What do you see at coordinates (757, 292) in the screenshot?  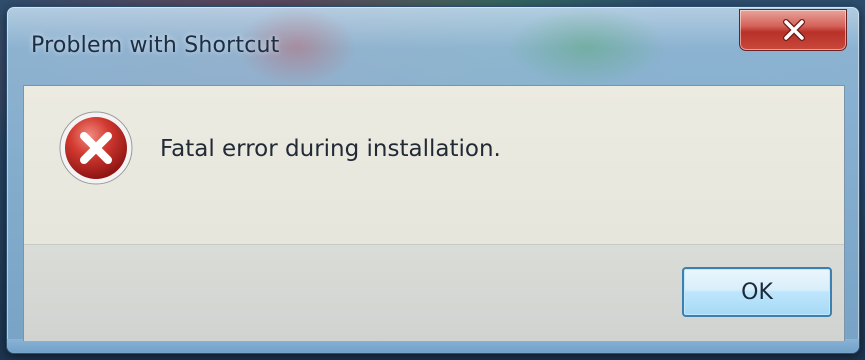 I see `ok-button: OK` at bounding box center [757, 292].